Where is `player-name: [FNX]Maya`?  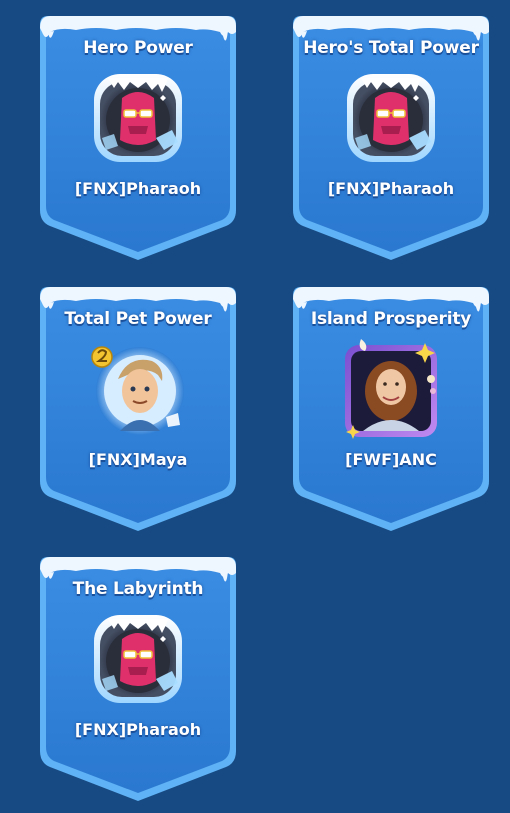 player-name: [FNX]Maya is located at coordinates (138, 459).